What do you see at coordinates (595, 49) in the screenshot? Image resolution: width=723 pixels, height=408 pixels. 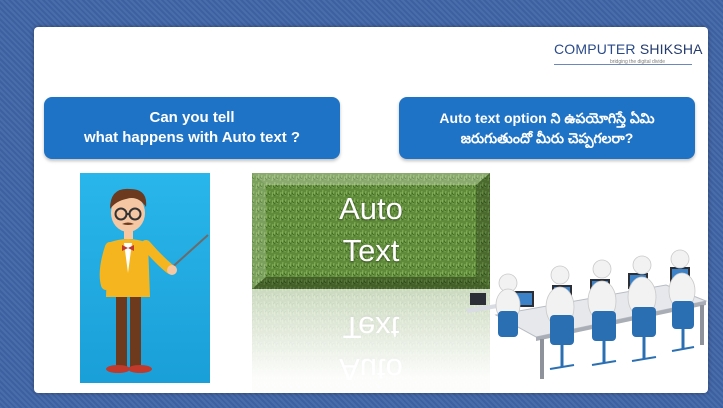 I see `logo-brand-part1: COMPUTER` at bounding box center [595, 49].